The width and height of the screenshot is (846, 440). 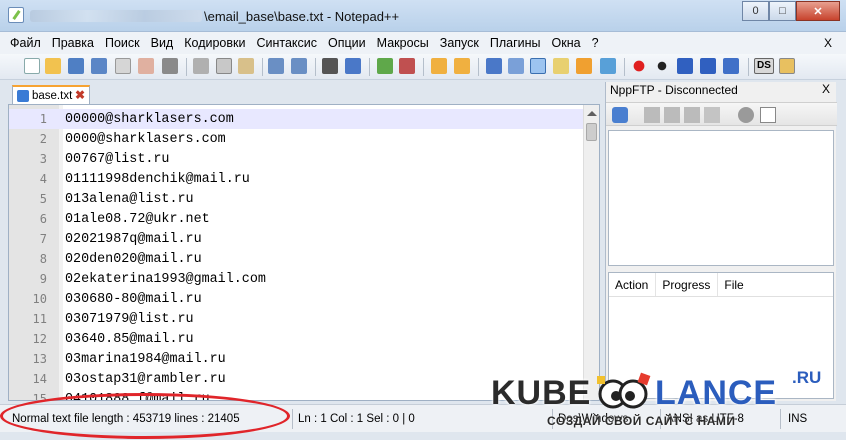 What do you see at coordinates (584, 66) in the screenshot?
I see `function-list-icon` at bounding box center [584, 66].